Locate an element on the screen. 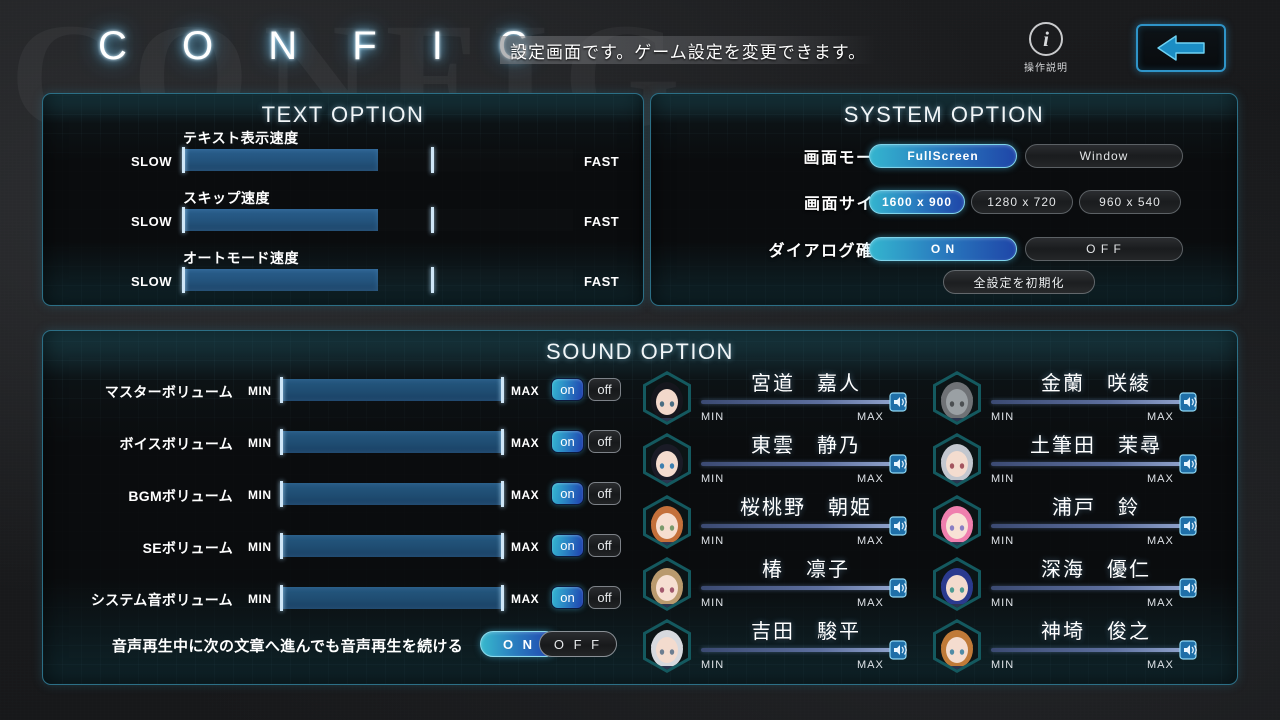  volume-row: マスターボリューム MIN MAX on off is located at coordinates (348, 393).